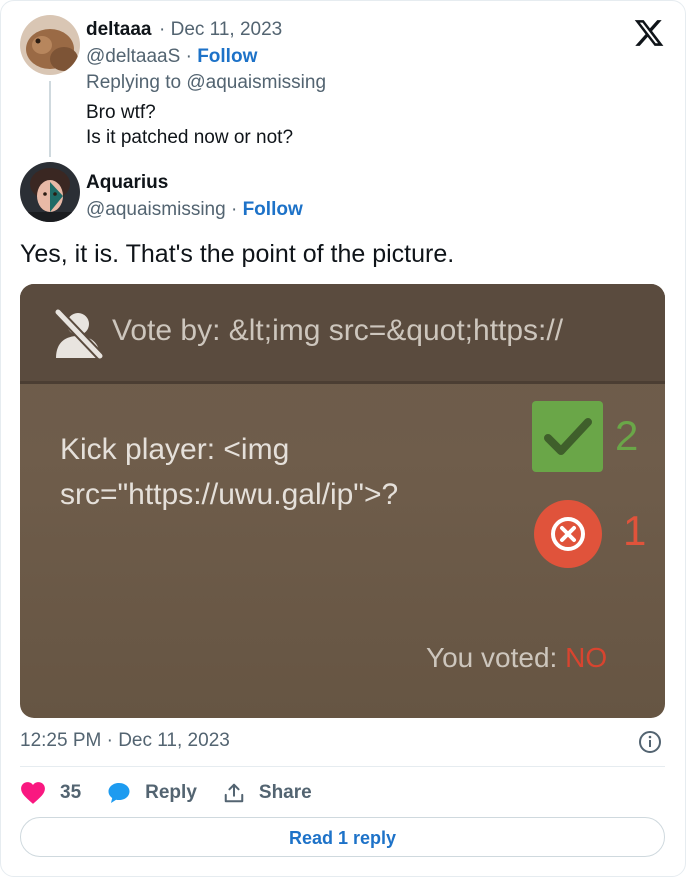  I want to click on author-handle: @aquaismissing, so click(156, 209).